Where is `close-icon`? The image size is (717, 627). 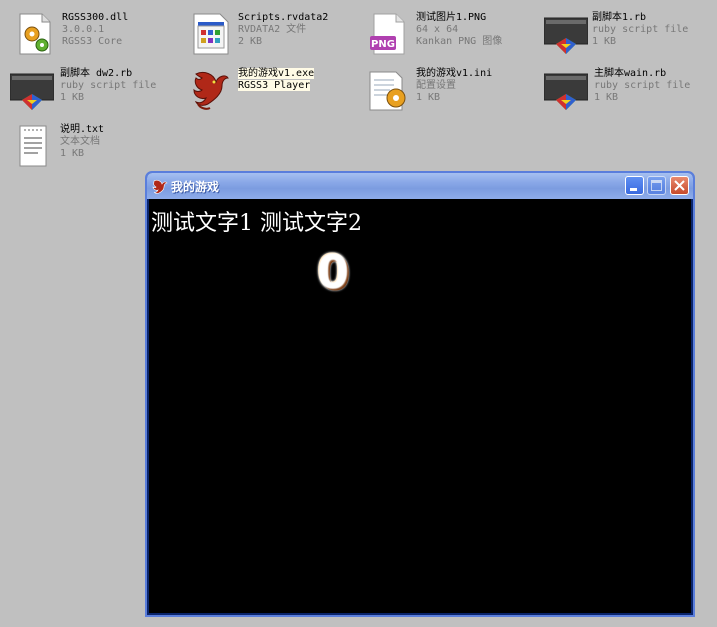 close-icon is located at coordinates (679, 185).